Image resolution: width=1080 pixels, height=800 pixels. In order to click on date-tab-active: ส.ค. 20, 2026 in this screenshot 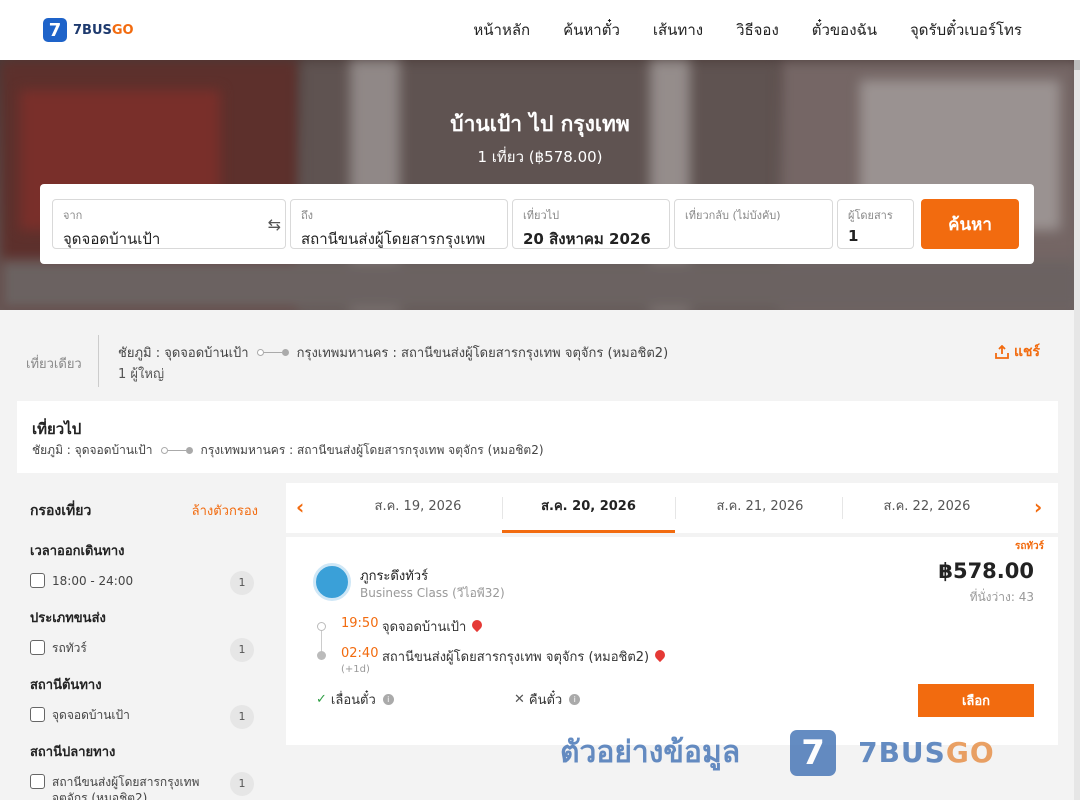, I will do `click(588, 508)`.